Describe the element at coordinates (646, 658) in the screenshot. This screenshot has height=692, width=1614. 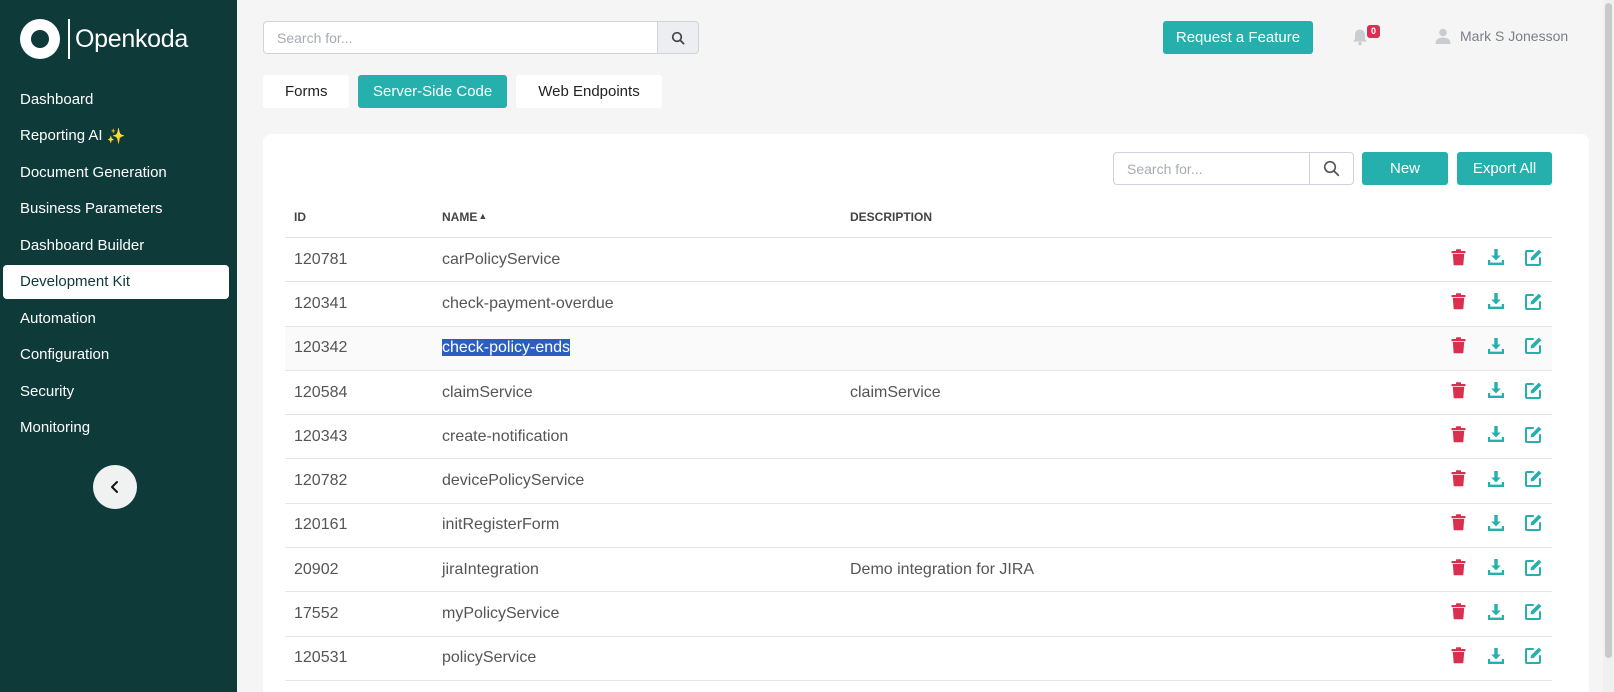
I see `cell-name: policyService` at that location.